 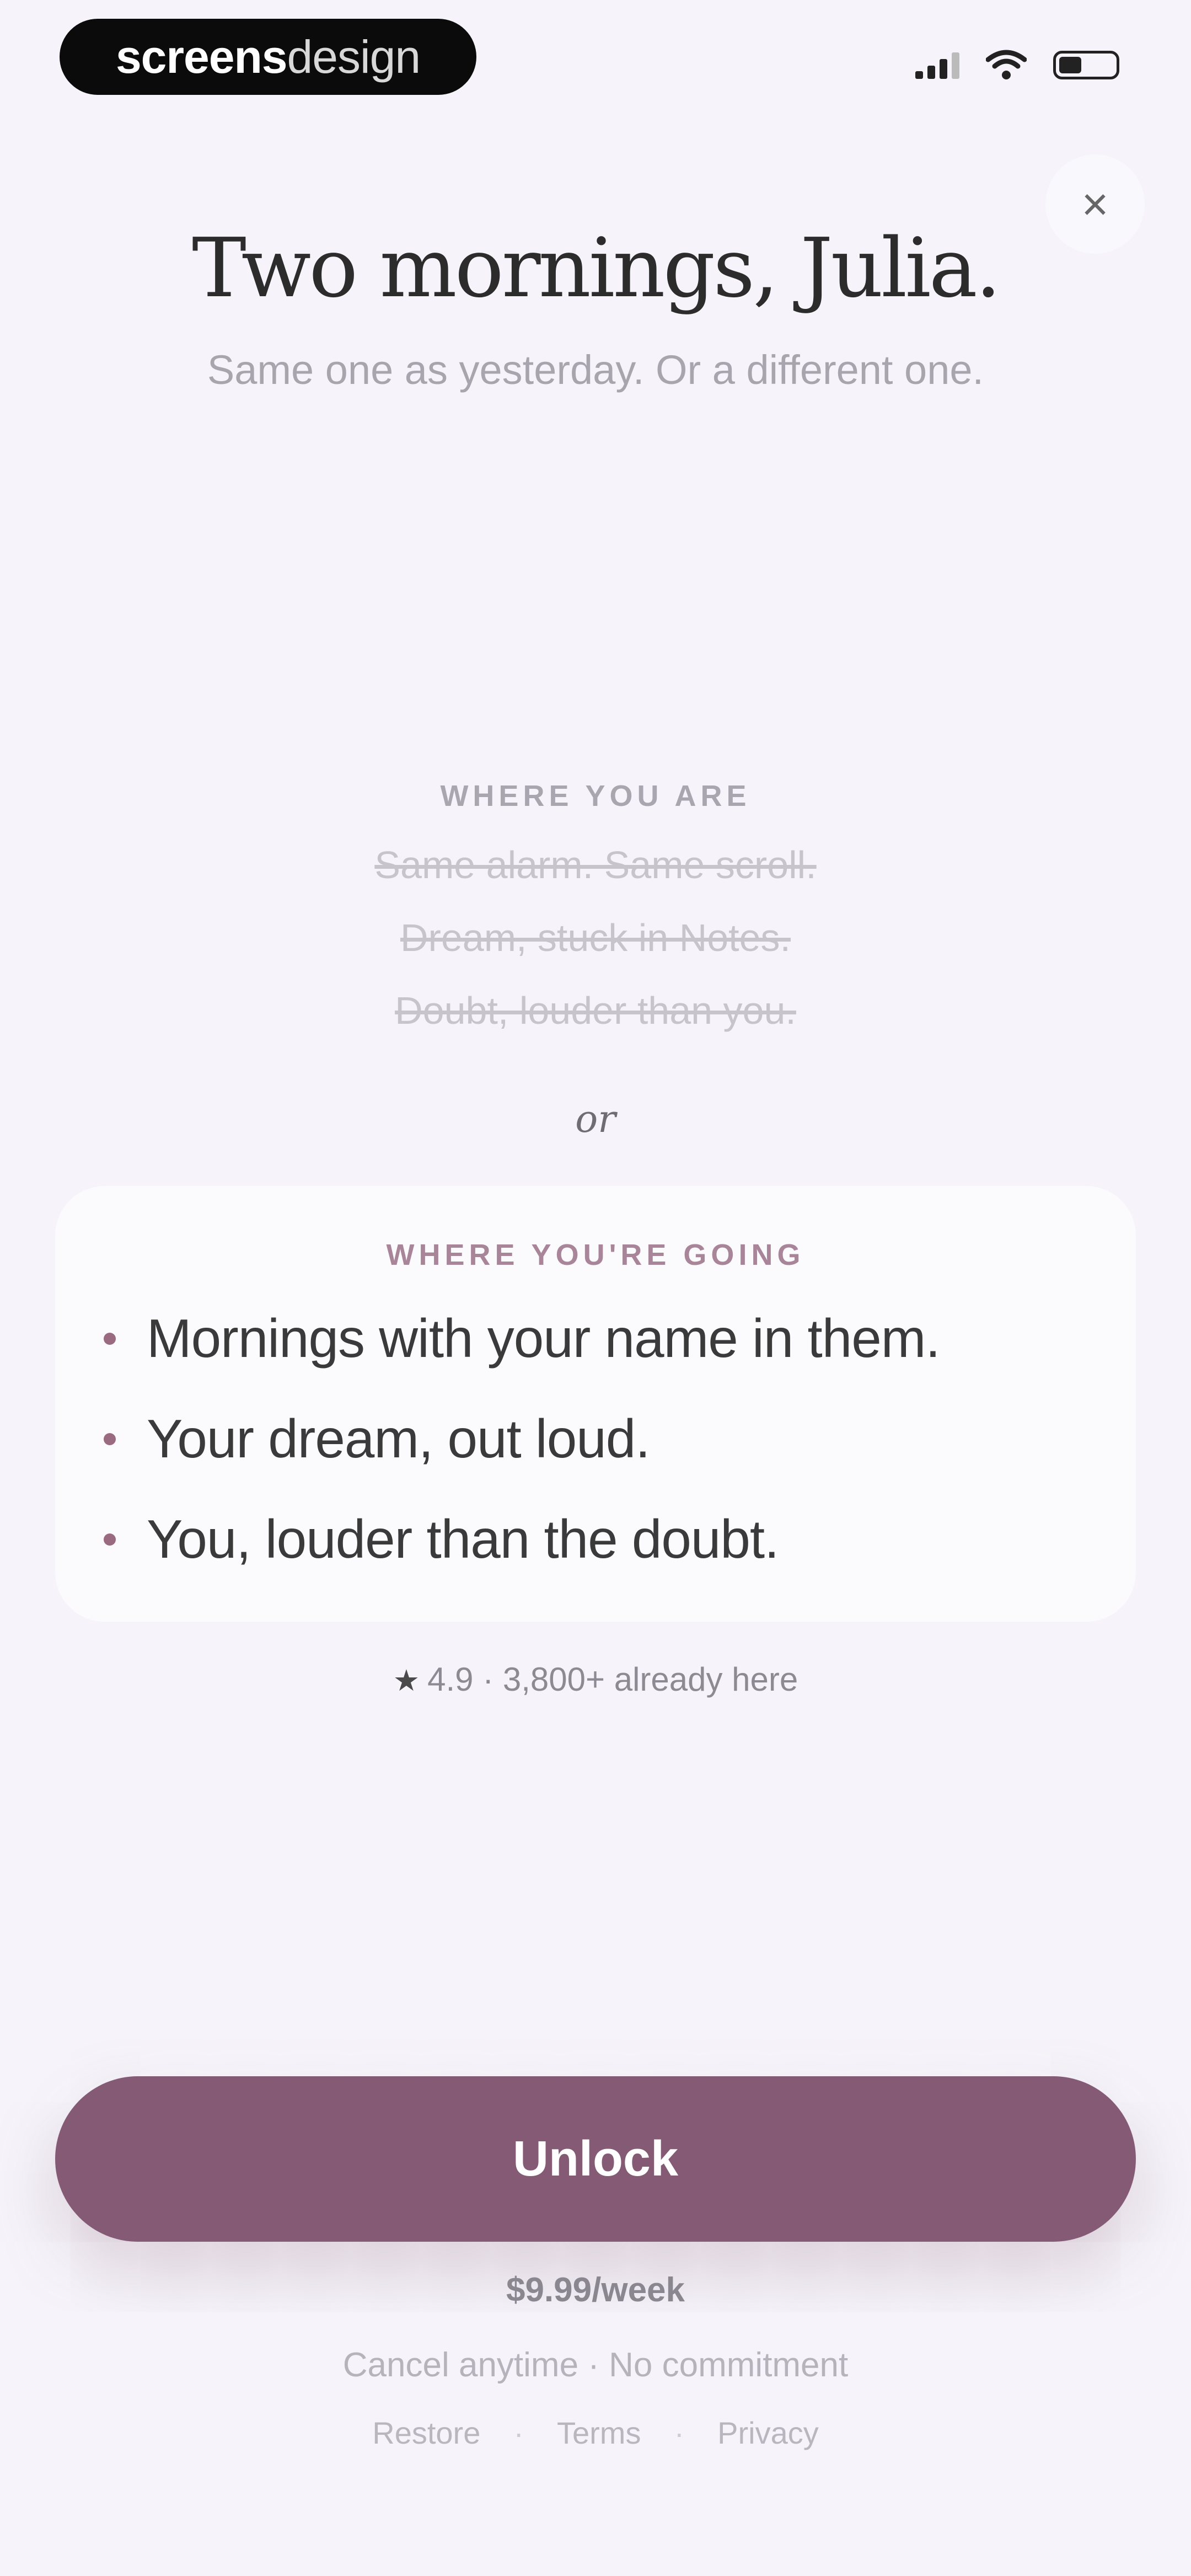 What do you see at coordinates (596, 268) in the screenshot?
I see `page-title: Two mornings, Julia.` at bounding box center [596, 268].